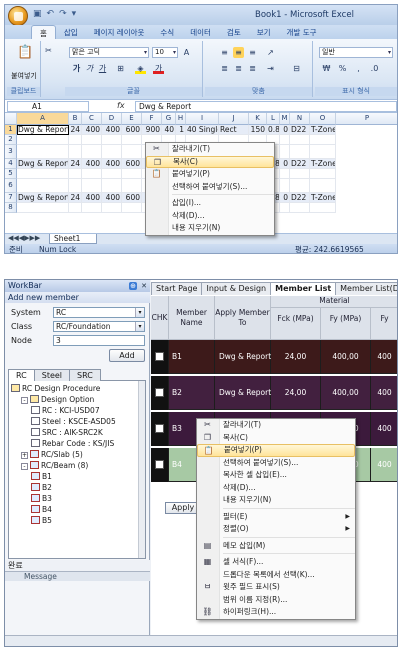  Describe the element at coordinates (144, 286) in the screenshot. I see `close-icon: ✕` at that location.